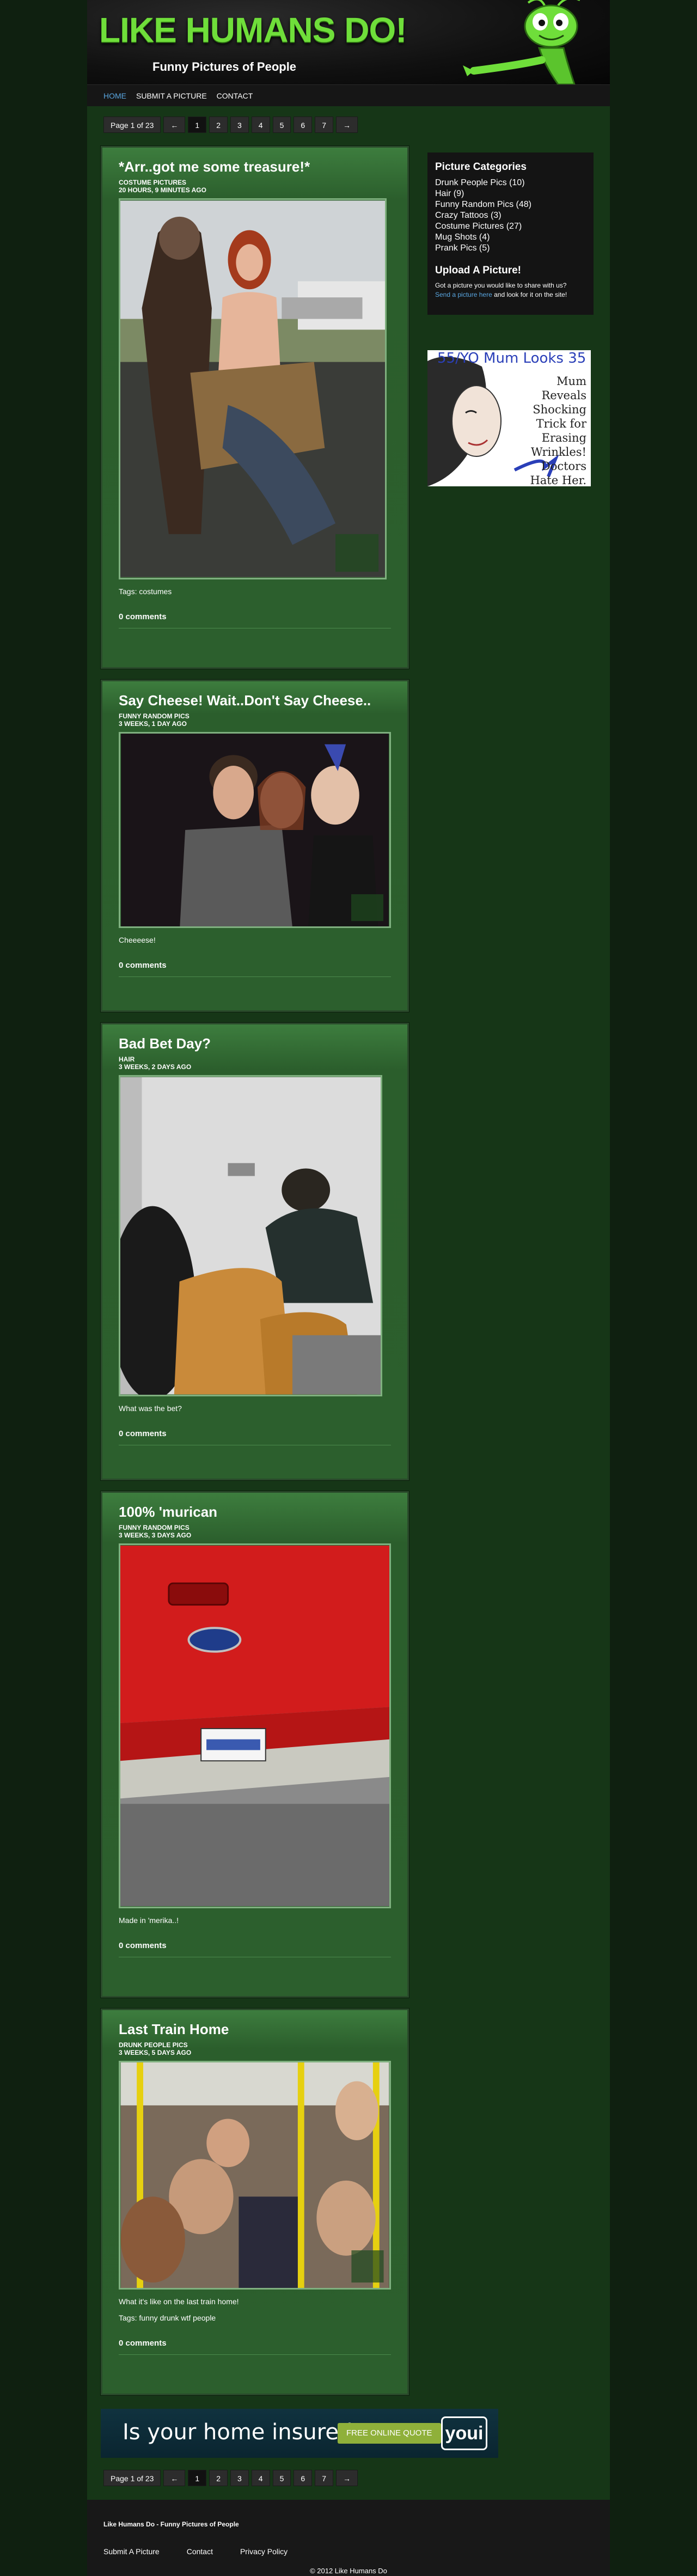 This screenshot has width=697, height=2576. I want to click on post-time: 3 WEEKS, 3 DAYS AGO, so click(155, 1535).